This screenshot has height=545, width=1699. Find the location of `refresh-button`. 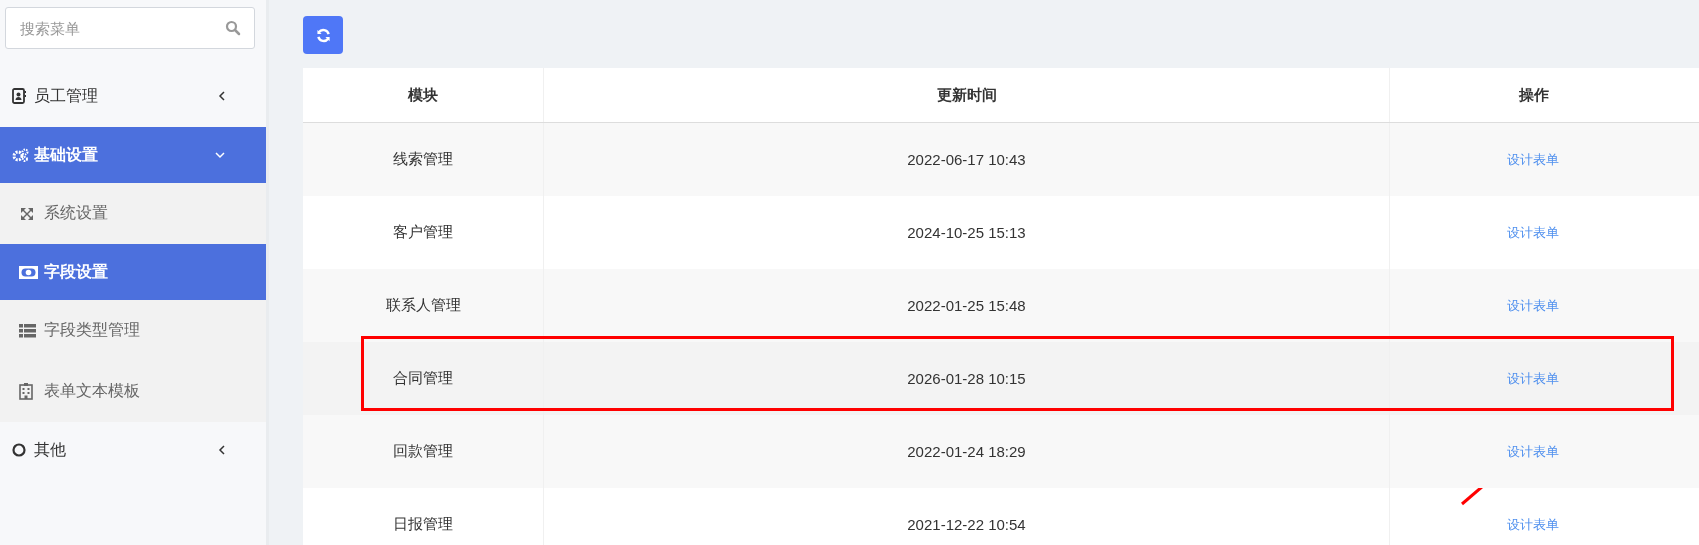

refresh-button is located at coordinates (323, 35).